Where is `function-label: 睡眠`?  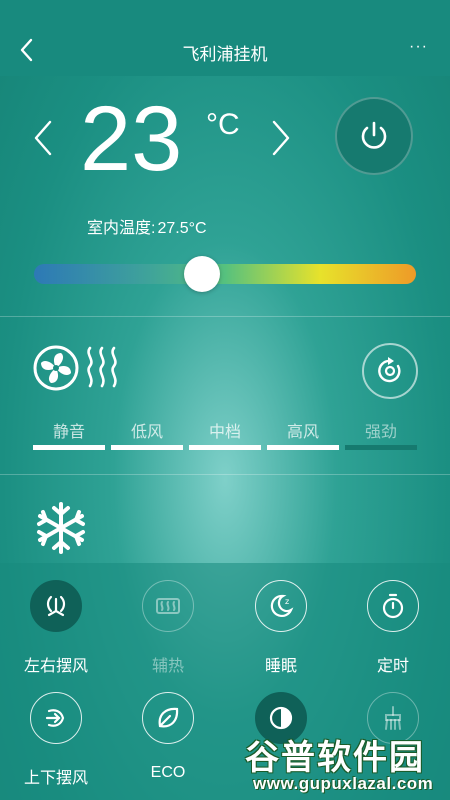
function-label: 睡眠 is located at coordinates (280, 666).